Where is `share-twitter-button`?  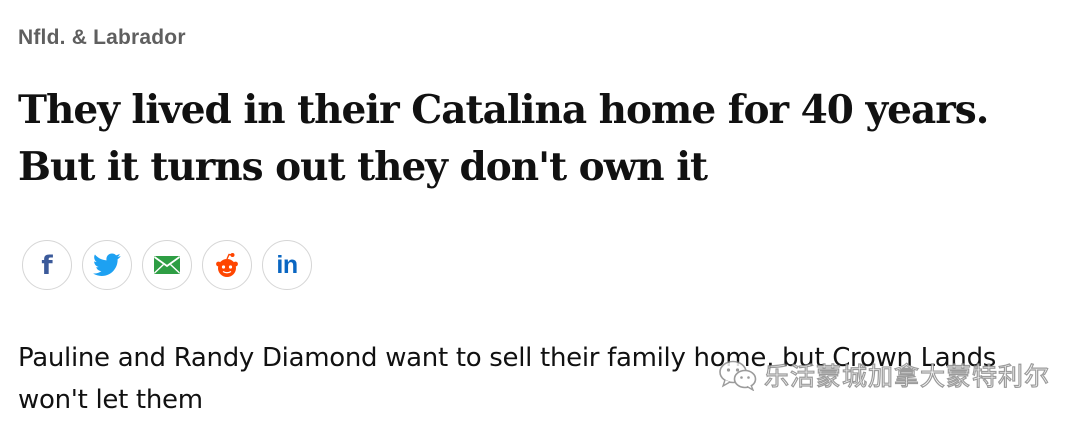
share-twitter-button is located at coordinates (107, 265).